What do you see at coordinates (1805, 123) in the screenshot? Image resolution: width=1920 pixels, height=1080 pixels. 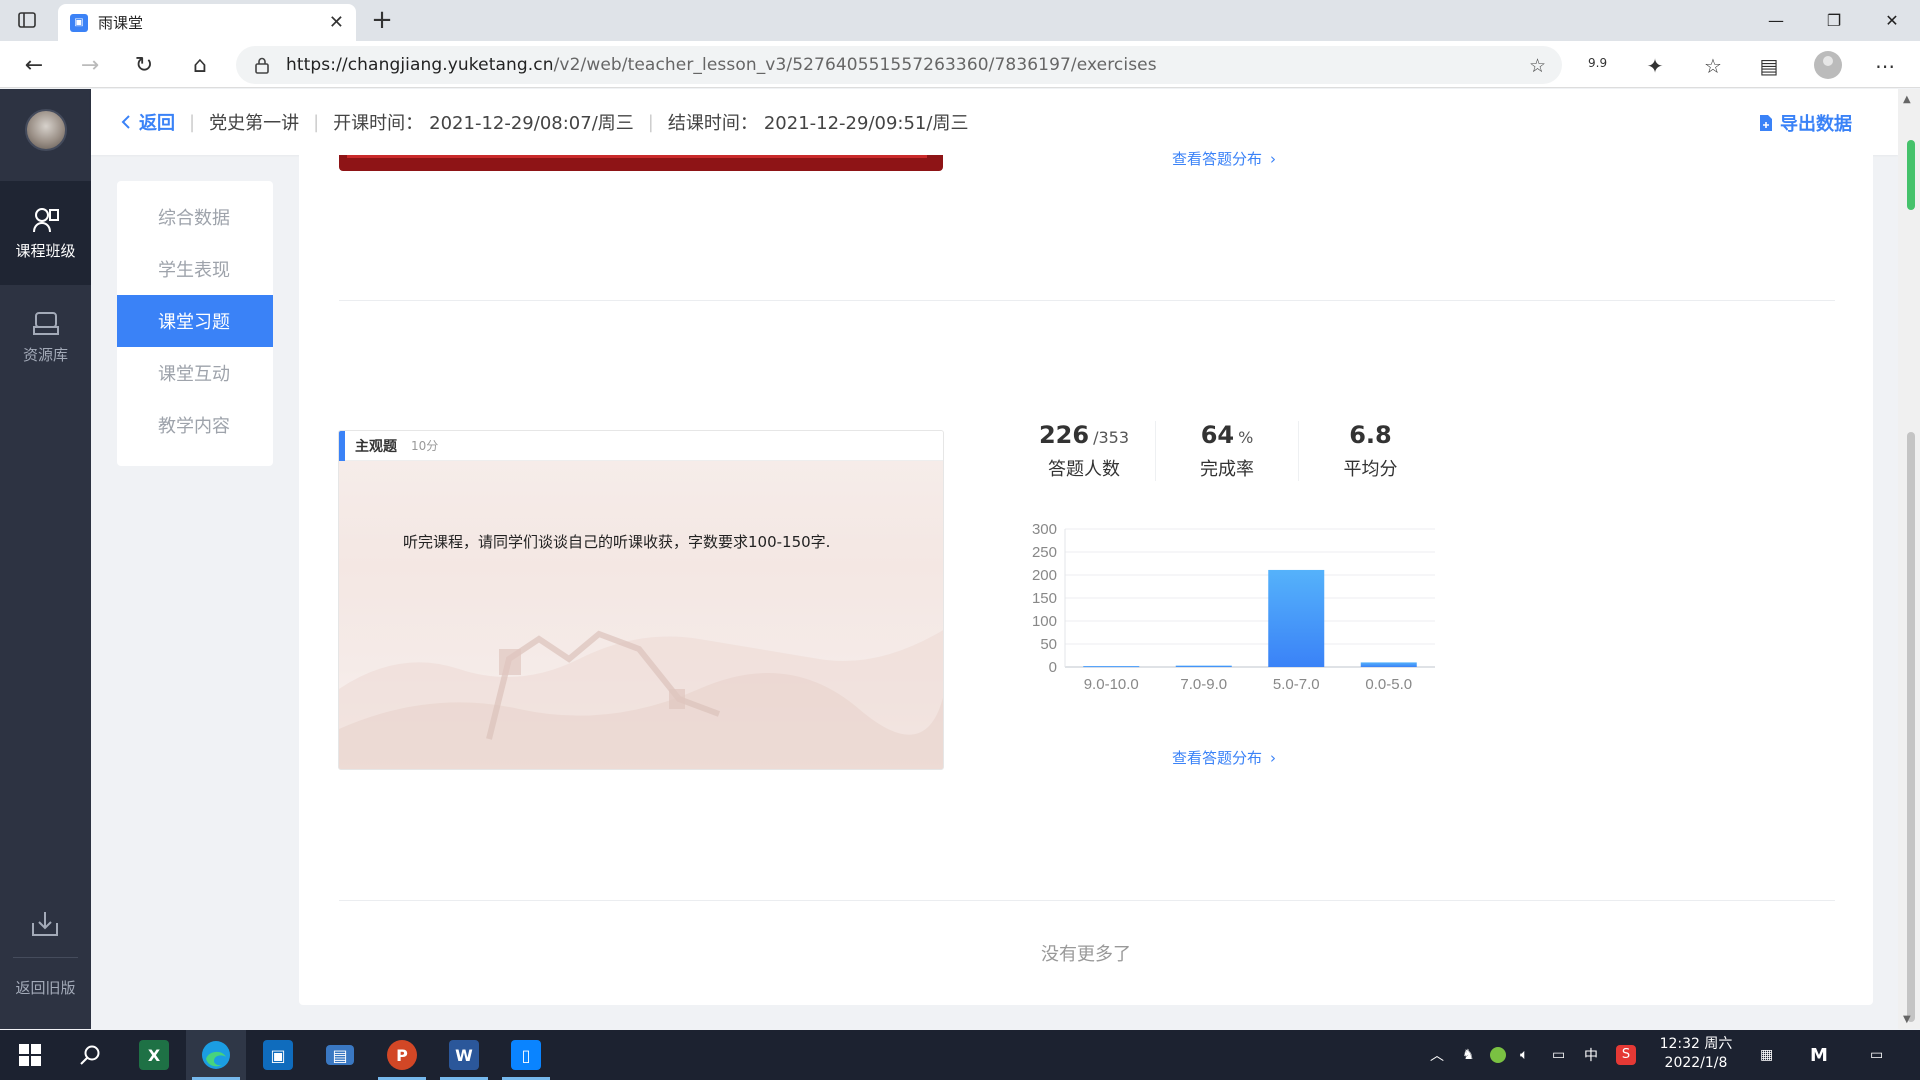 I see `export-data-button: 导出数据` at bounding box center [1805, 123].